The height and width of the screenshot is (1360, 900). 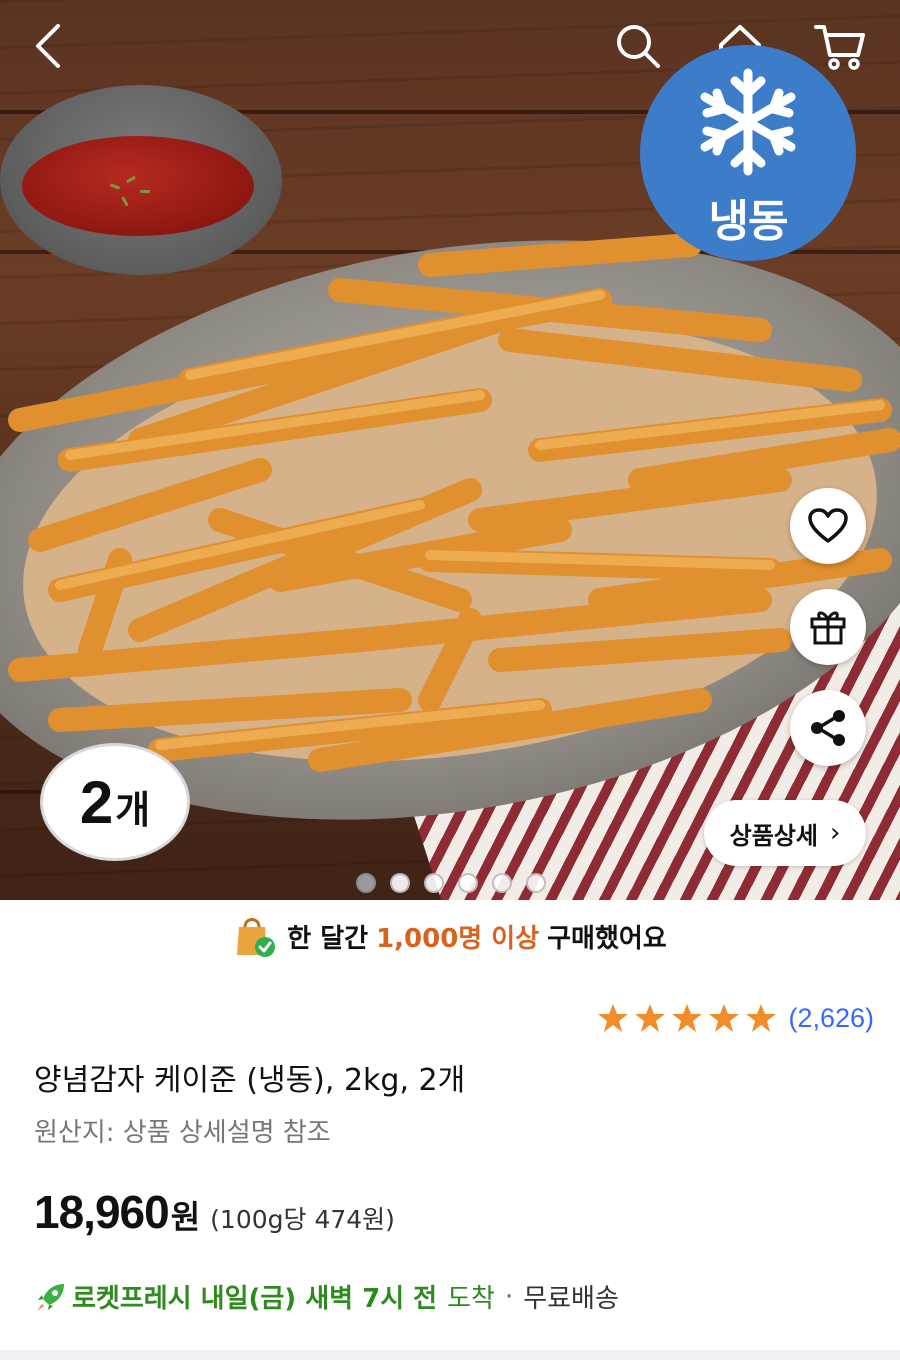 I want to click on carousel-indicator, so click(x=451, y=883).